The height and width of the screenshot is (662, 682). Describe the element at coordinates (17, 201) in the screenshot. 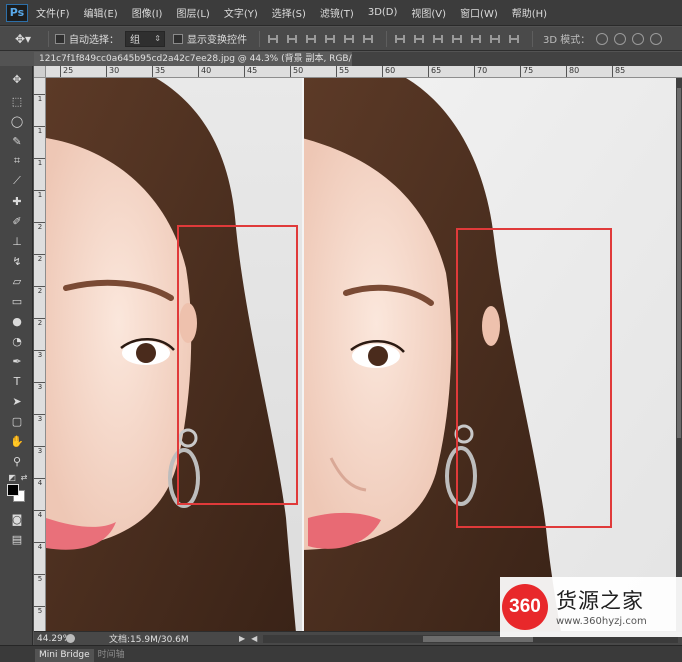

I see `healing-brush-tool-icon: ✚` at that location.